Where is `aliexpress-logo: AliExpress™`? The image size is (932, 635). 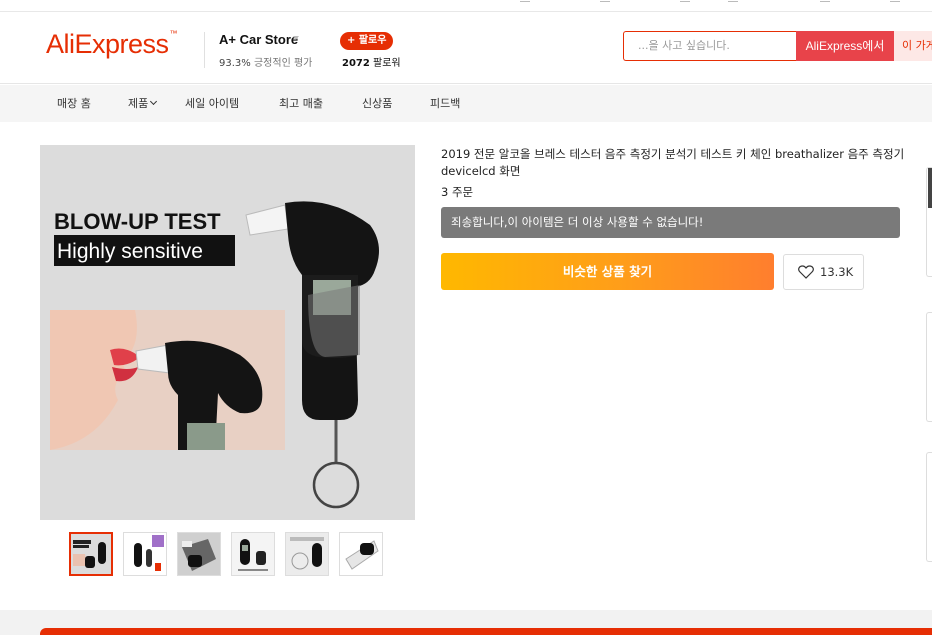
aliexpress-logo: AliExpress™ is located at coordinates (112, 44).